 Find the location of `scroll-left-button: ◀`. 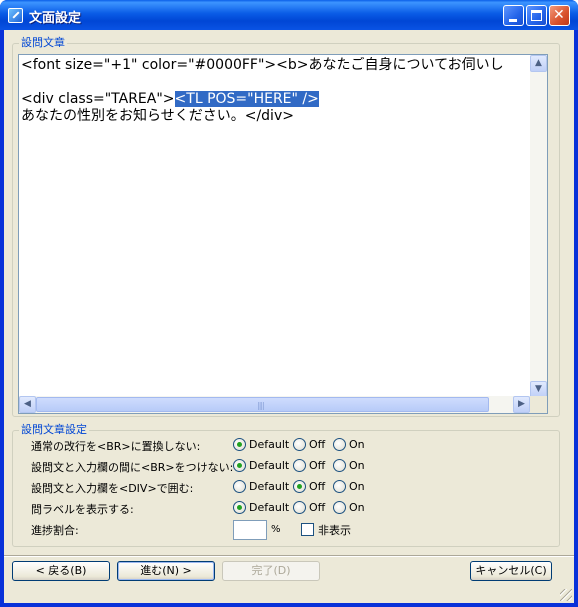

scroll-left-button: ◀ is located at coordinates (27, 404).